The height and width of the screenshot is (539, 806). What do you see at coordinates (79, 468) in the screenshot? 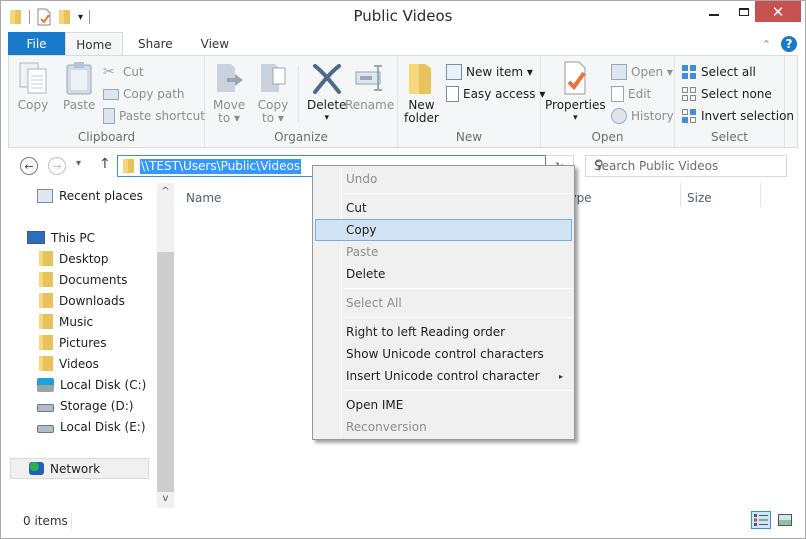
I see `nav-item-network: Network` at bounding box center [79, 468].